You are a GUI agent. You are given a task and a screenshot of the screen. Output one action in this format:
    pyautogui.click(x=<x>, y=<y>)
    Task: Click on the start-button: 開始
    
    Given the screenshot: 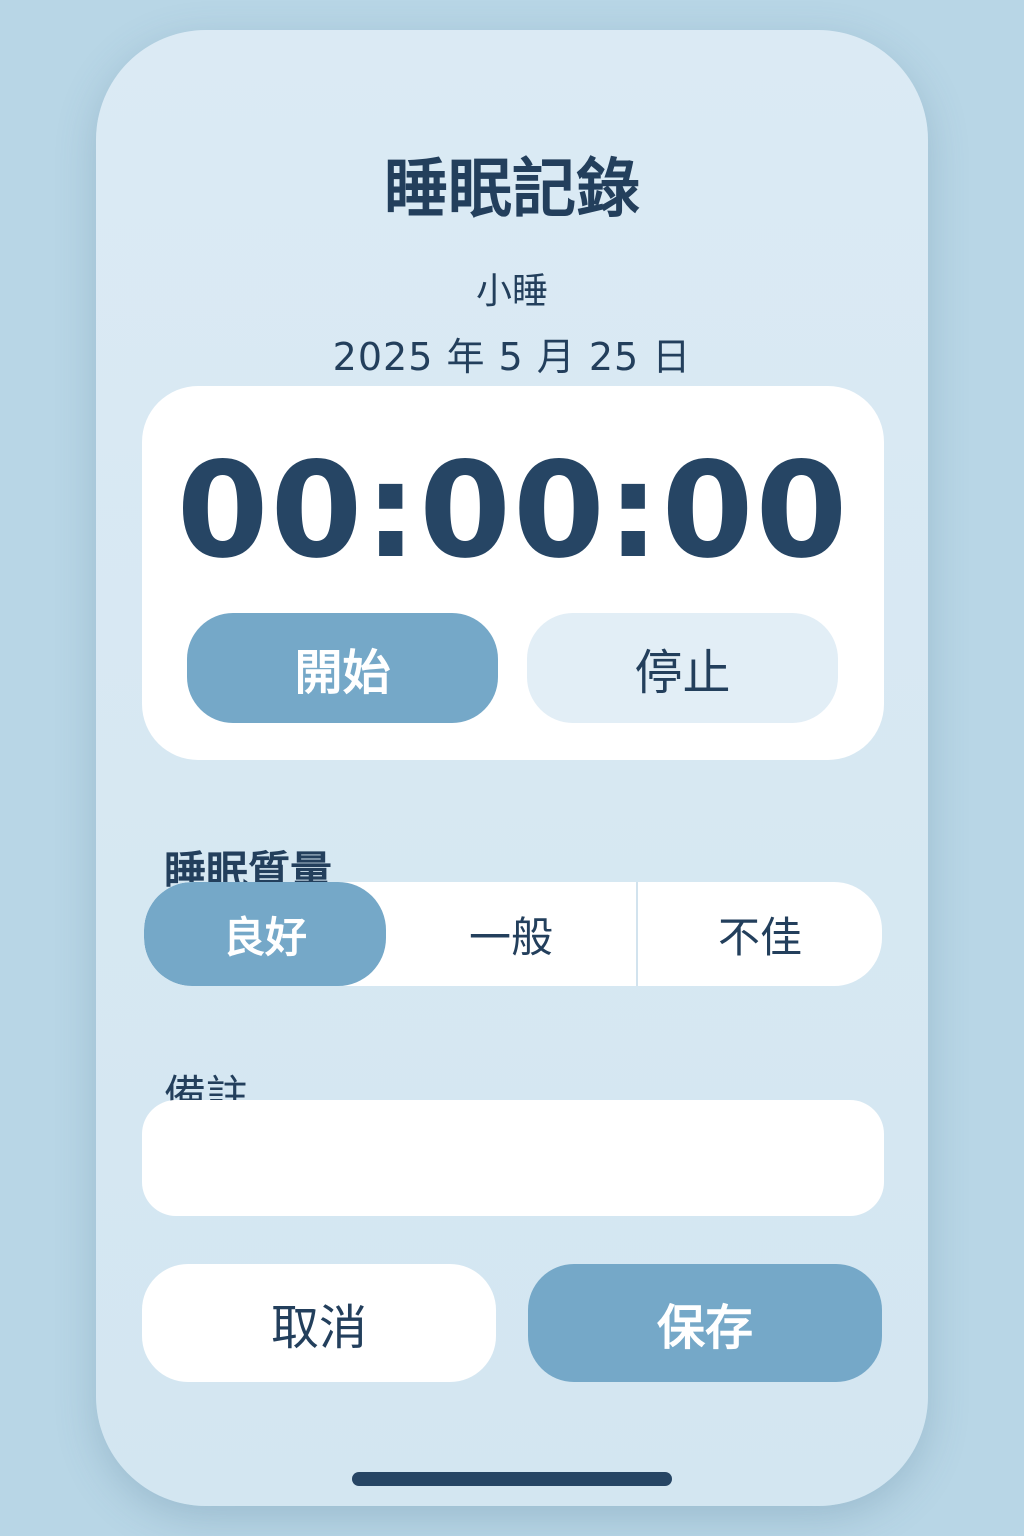 What is the action you would take?
    pyautogui.click(x=342, y=668)
    